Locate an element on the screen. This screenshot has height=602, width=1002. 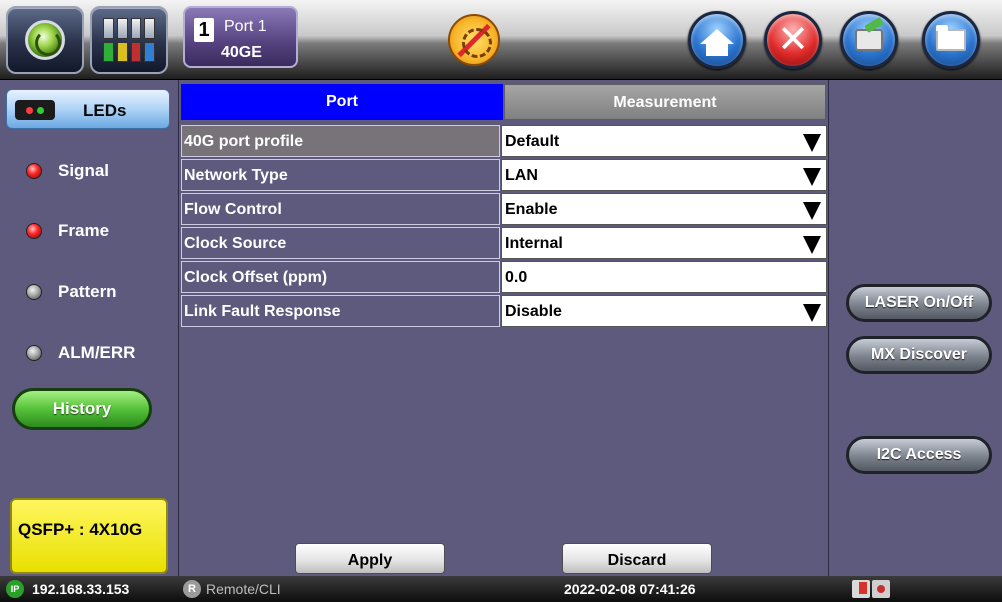
main-menu-button is located at coordinates (45, 40).